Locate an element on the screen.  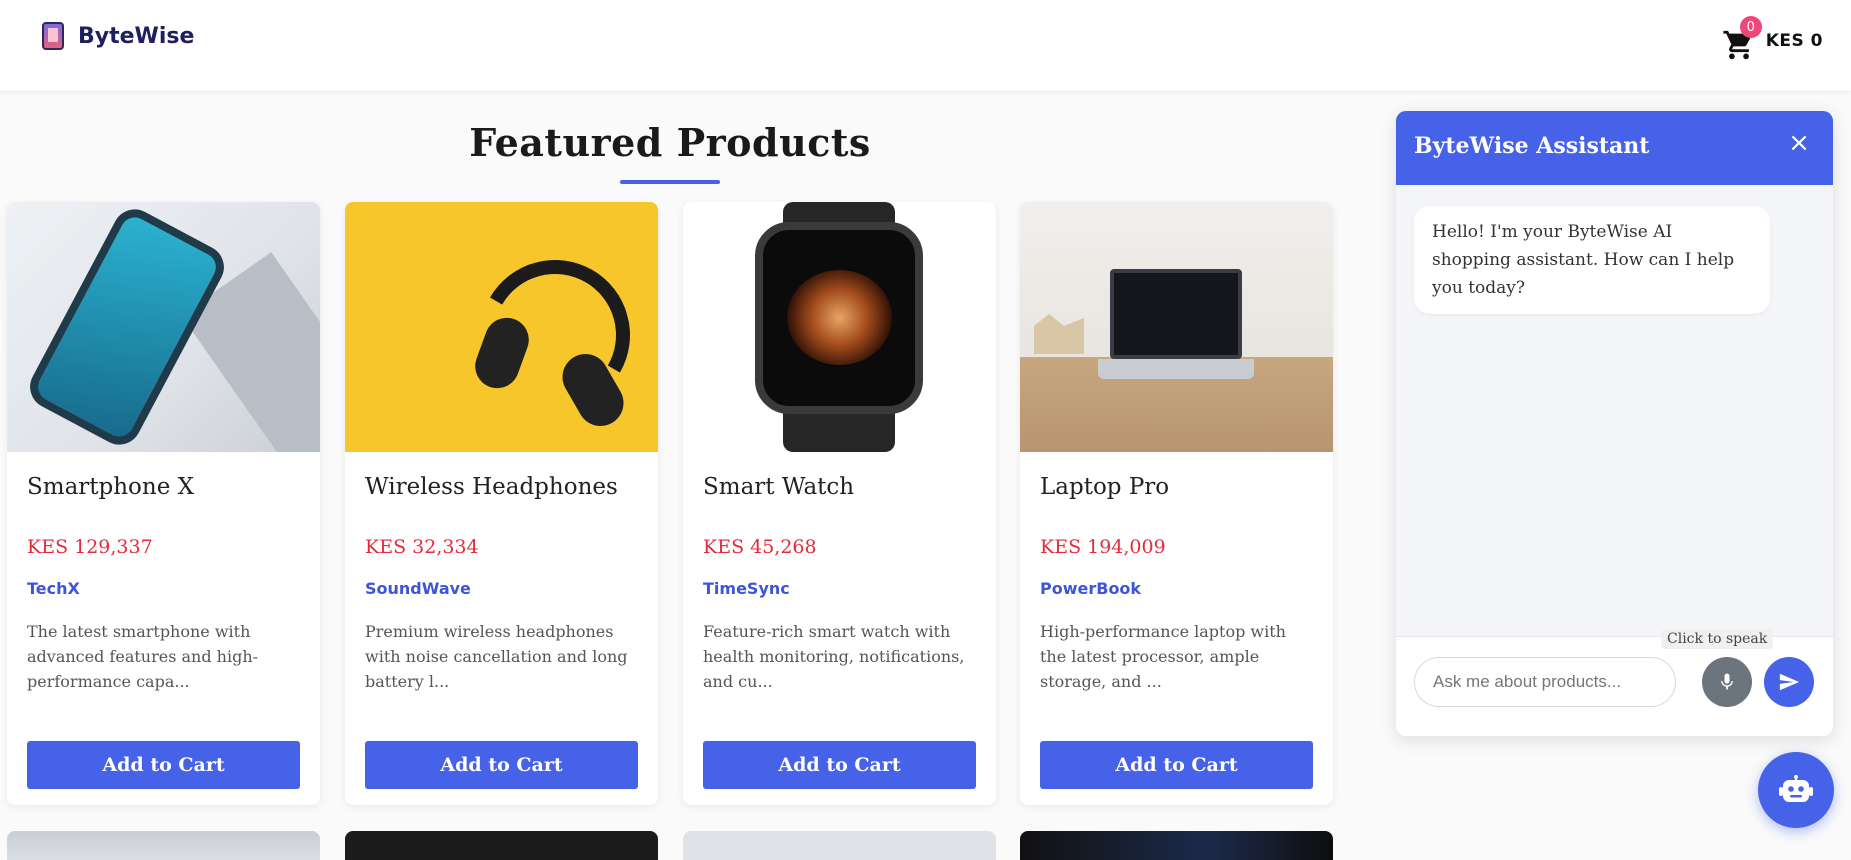
product-price: KES 45,268 is located at coordinates (760, 547).